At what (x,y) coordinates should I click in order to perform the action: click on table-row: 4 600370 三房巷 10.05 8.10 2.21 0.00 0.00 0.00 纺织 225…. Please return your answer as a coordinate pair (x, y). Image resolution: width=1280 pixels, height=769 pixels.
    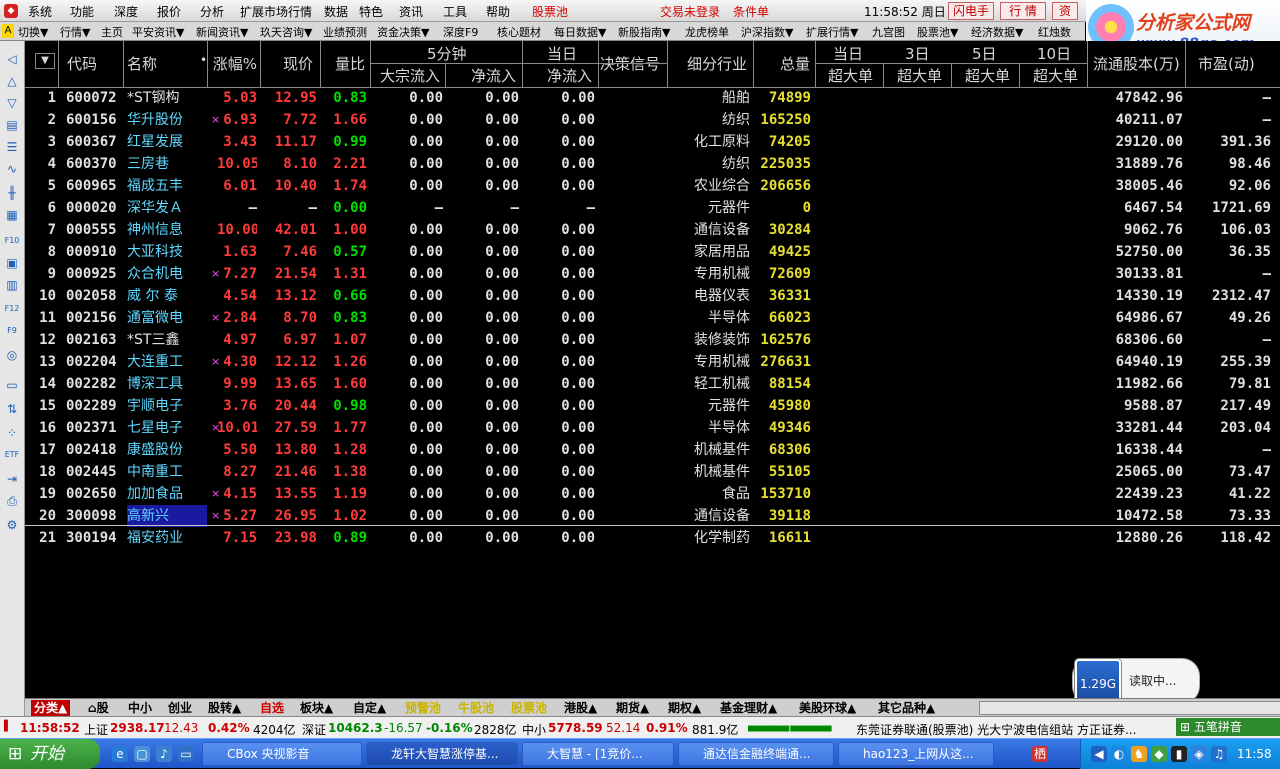
    Looking at the image, I should click on (652, 164).